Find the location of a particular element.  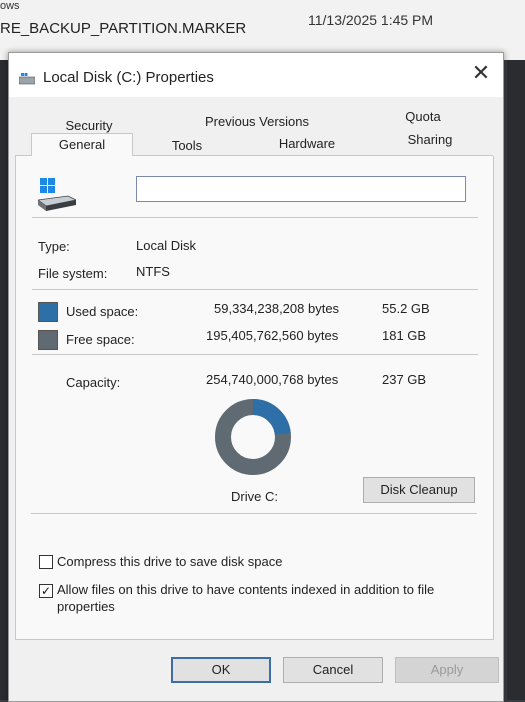

type-value: Local Disk is located at coordinates (166, 245).